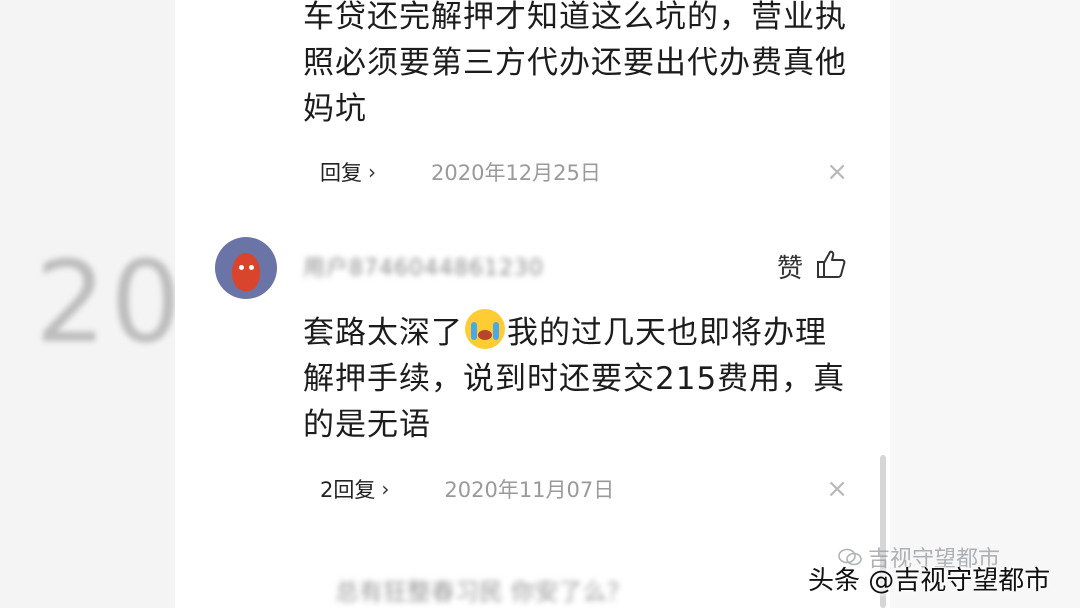  I want to click on avatar-bird-shape, so click(246, 272).